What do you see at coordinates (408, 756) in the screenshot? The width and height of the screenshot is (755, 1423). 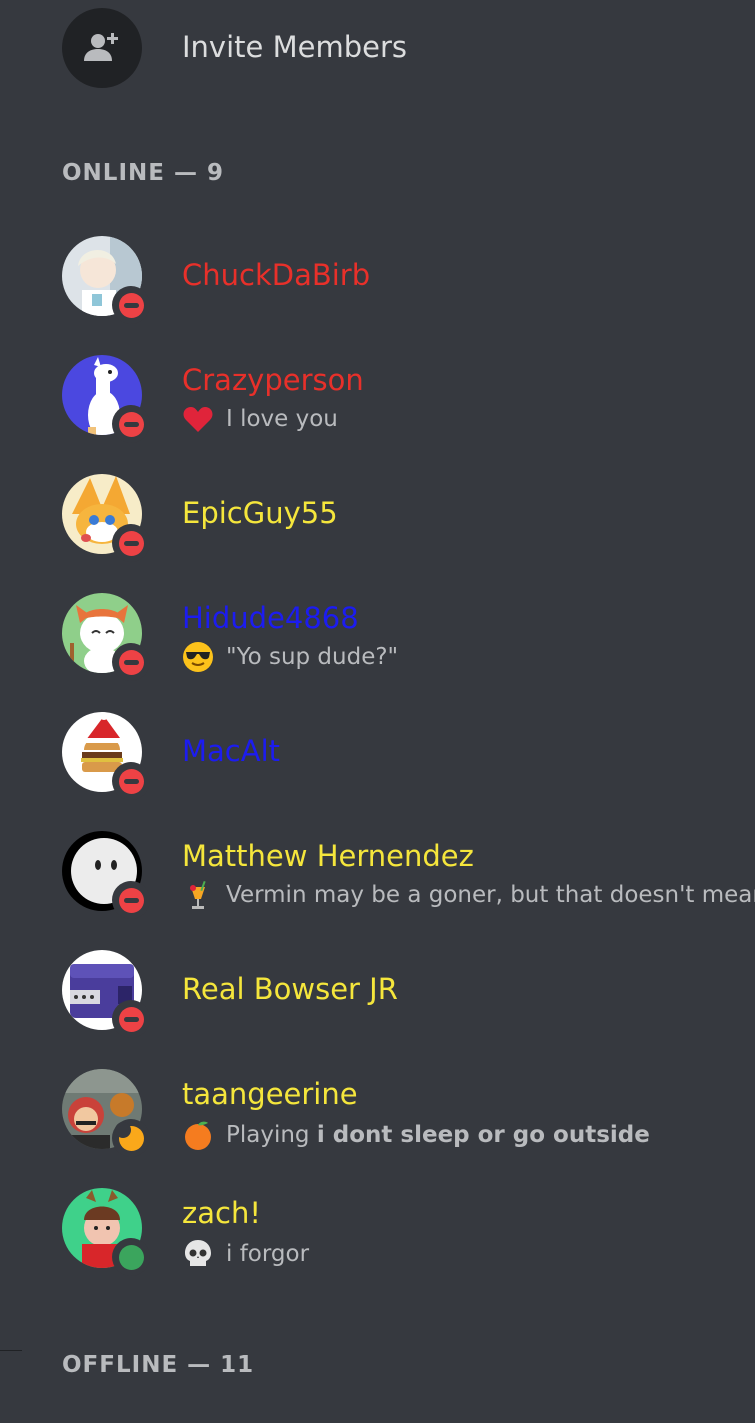 I see `member-row-macalt: MacAlt` at bounding box center [408, 756].